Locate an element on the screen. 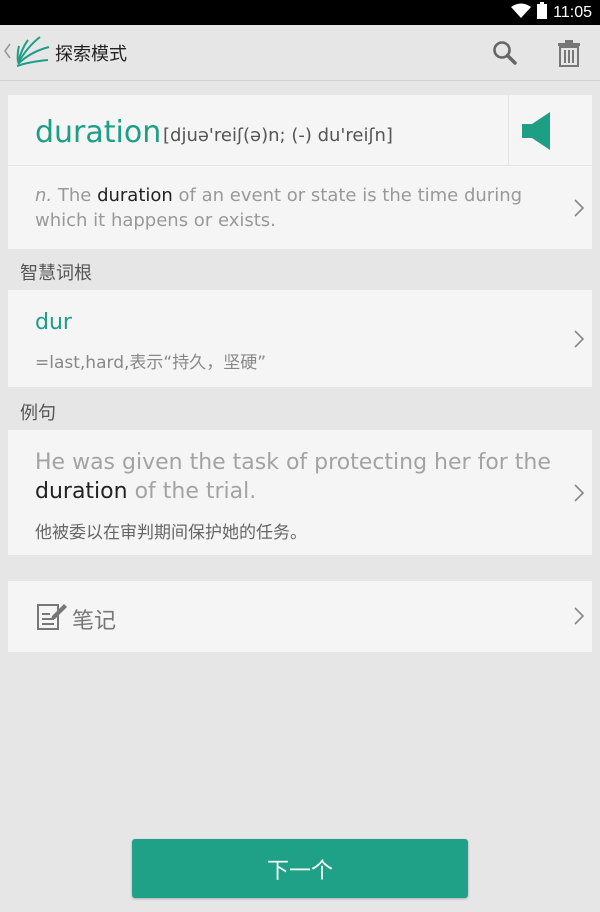 The width and height of the screenshot is (600, 912). trash-icon is located at coordinates (569, 53).